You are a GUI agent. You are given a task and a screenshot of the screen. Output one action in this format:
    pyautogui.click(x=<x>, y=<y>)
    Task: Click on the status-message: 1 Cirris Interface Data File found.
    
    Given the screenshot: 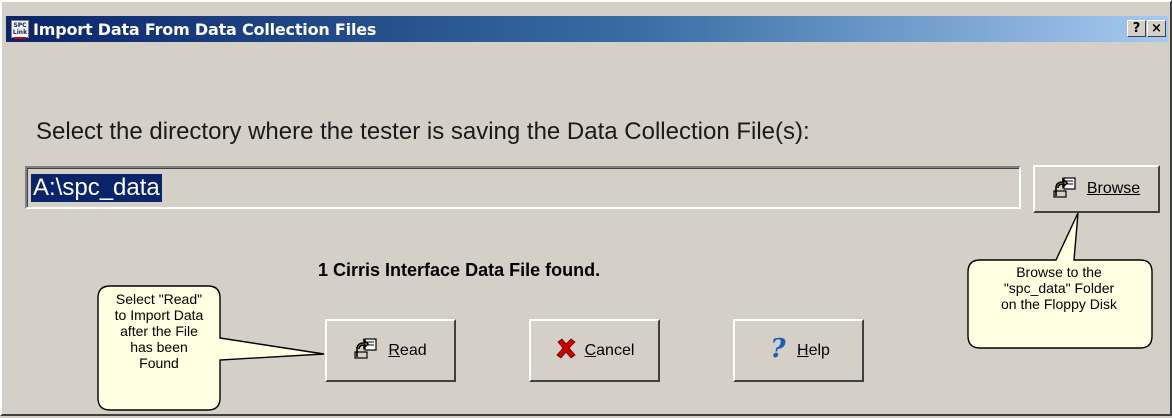 What is the action you would take?
    pyautogui.click(x=459, y=270)
    